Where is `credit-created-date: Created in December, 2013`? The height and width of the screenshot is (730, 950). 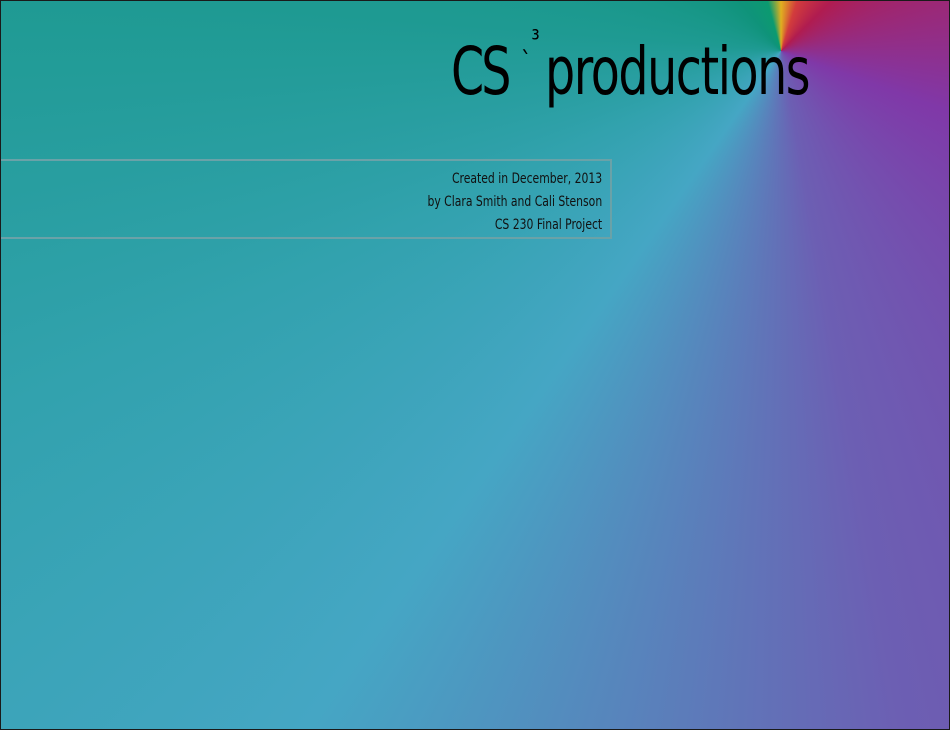 credit-created-date: Created in December, 2013 is located at coordinates (526, 179).